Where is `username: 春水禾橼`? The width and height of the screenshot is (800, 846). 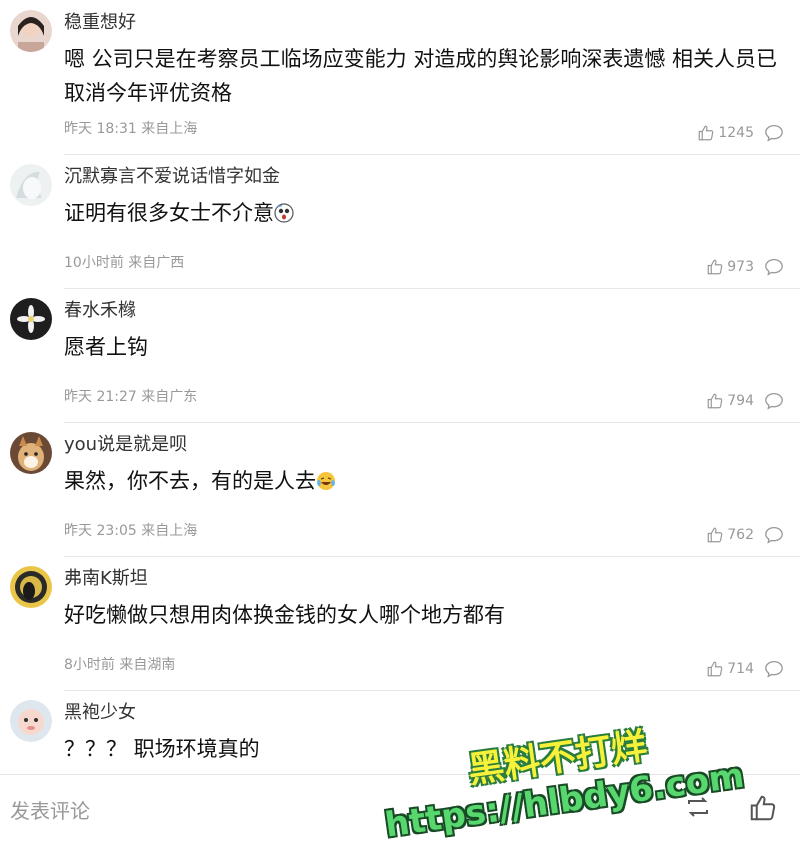
username: 春水禾橼 is located at coordinates (100, 311).